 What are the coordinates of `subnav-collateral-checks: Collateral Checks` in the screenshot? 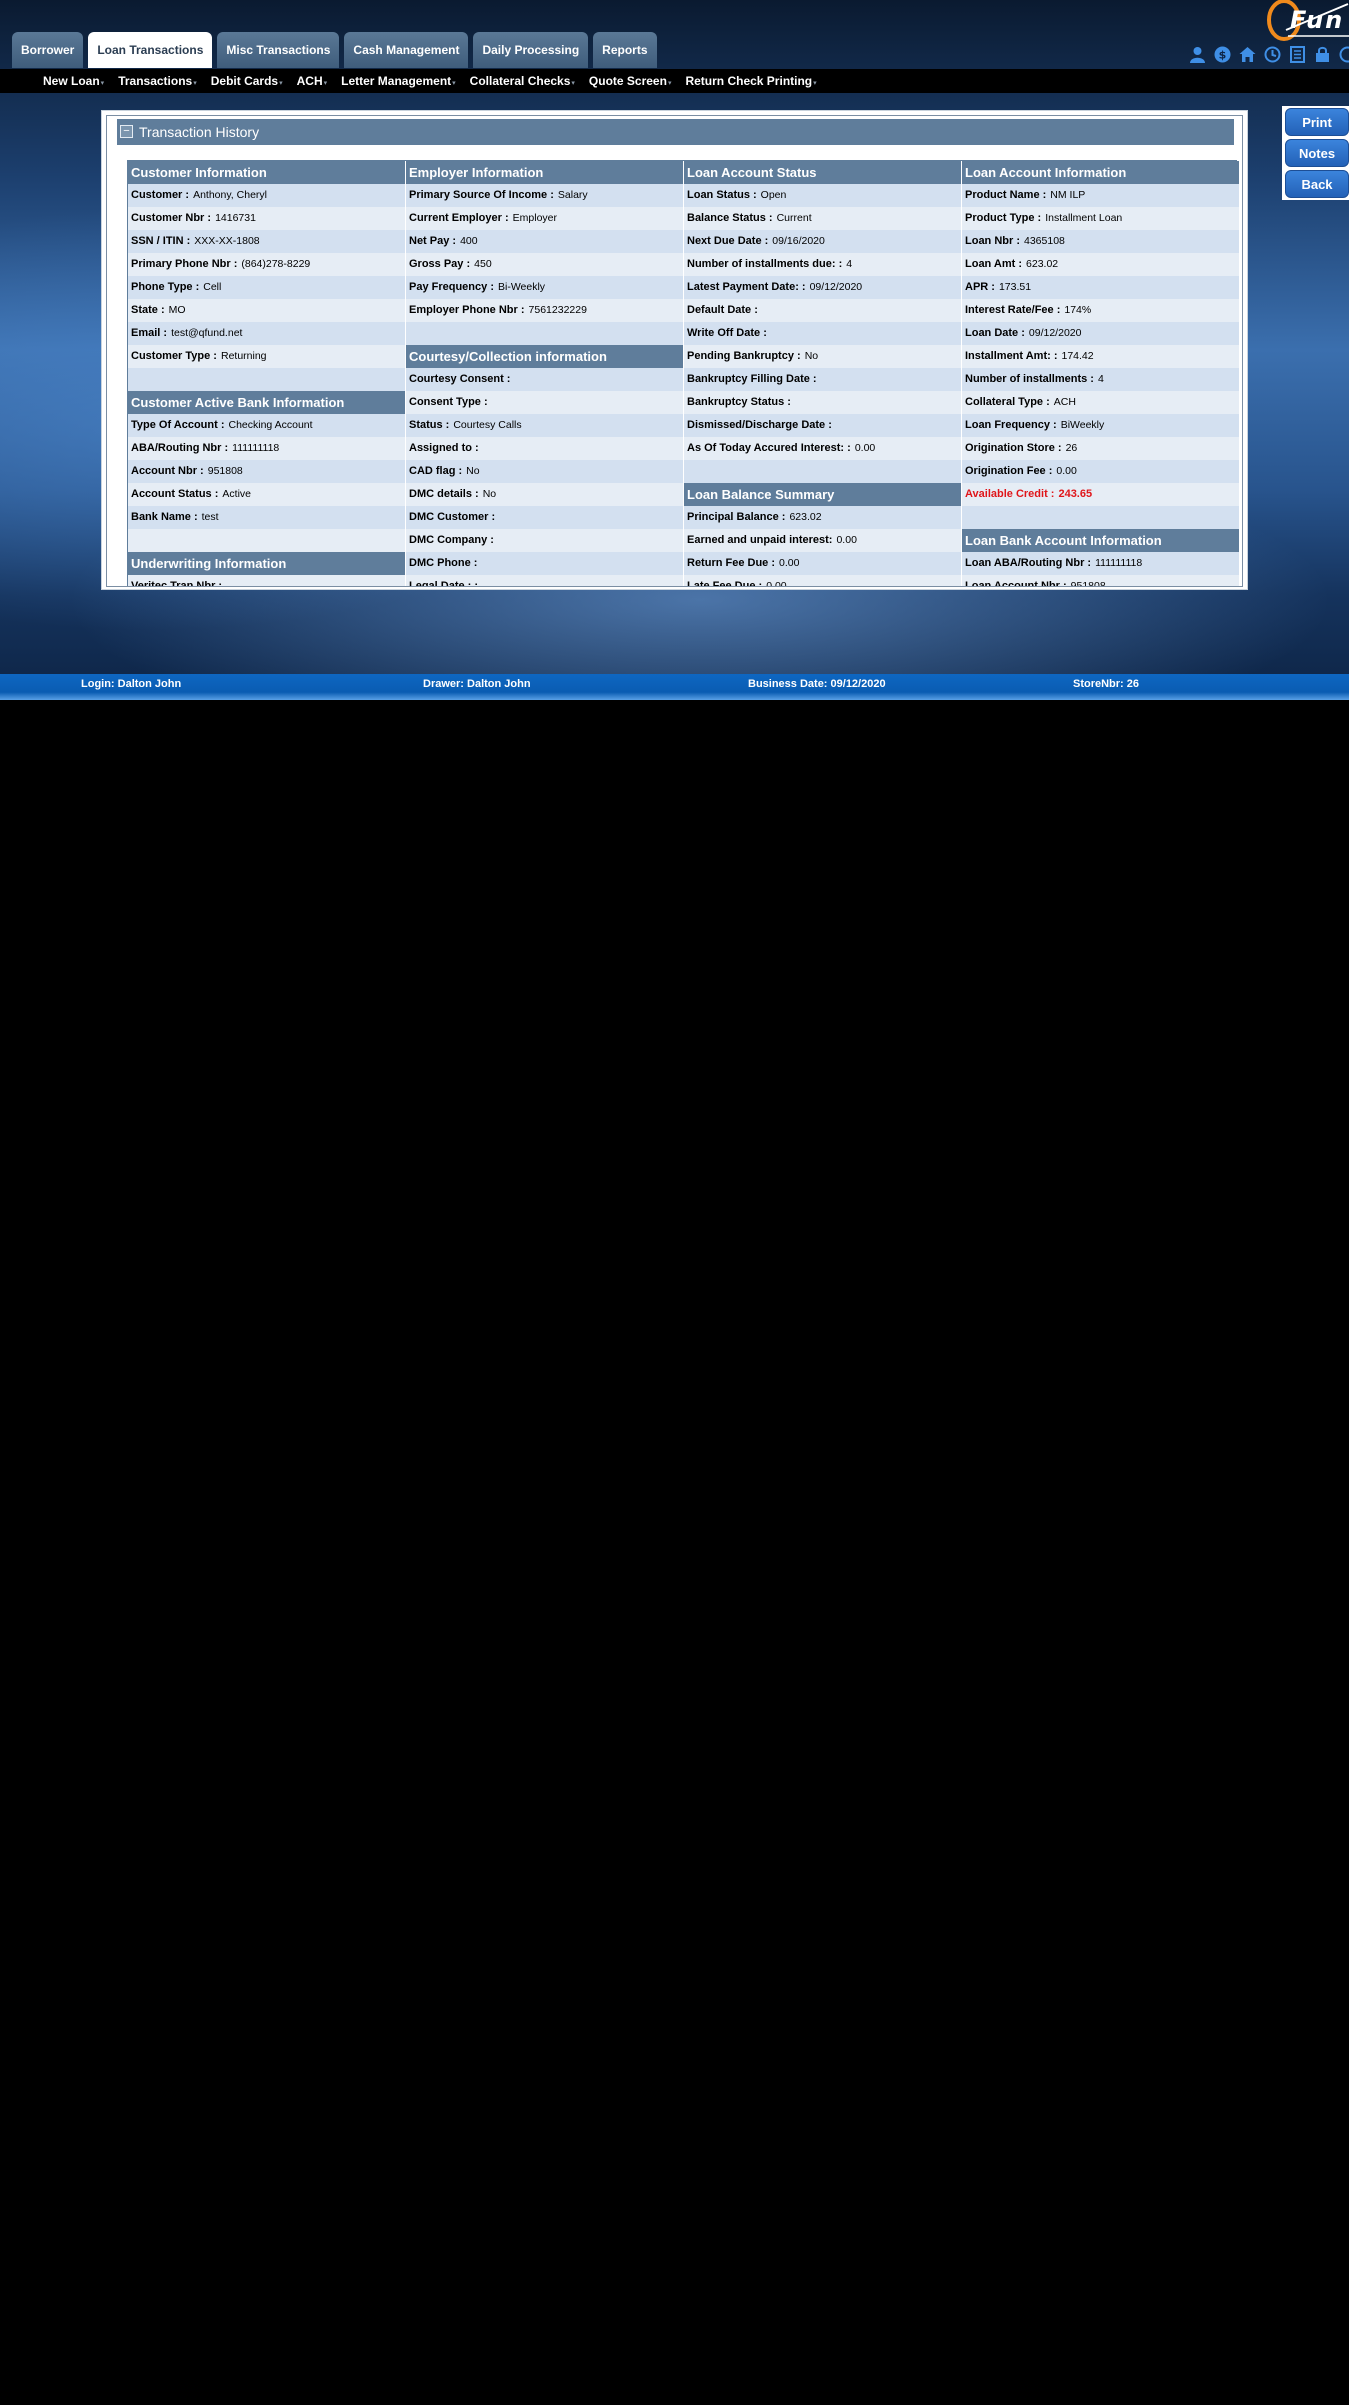 It's located at (522, 82).